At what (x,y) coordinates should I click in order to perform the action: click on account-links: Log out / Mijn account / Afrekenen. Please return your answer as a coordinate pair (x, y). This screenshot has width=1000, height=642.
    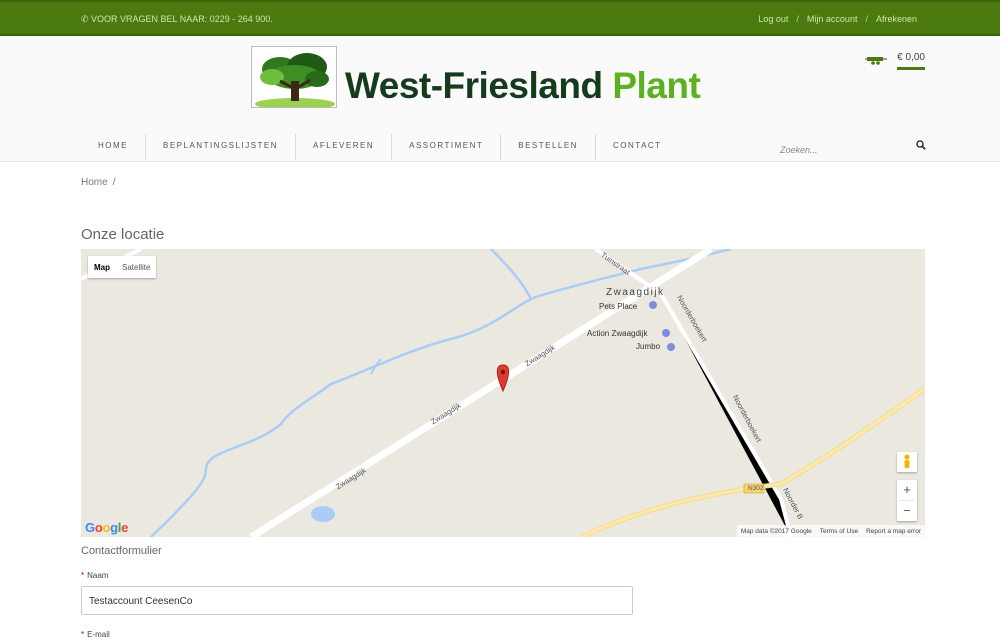
    Looking at the image, I should click on (837, 19).